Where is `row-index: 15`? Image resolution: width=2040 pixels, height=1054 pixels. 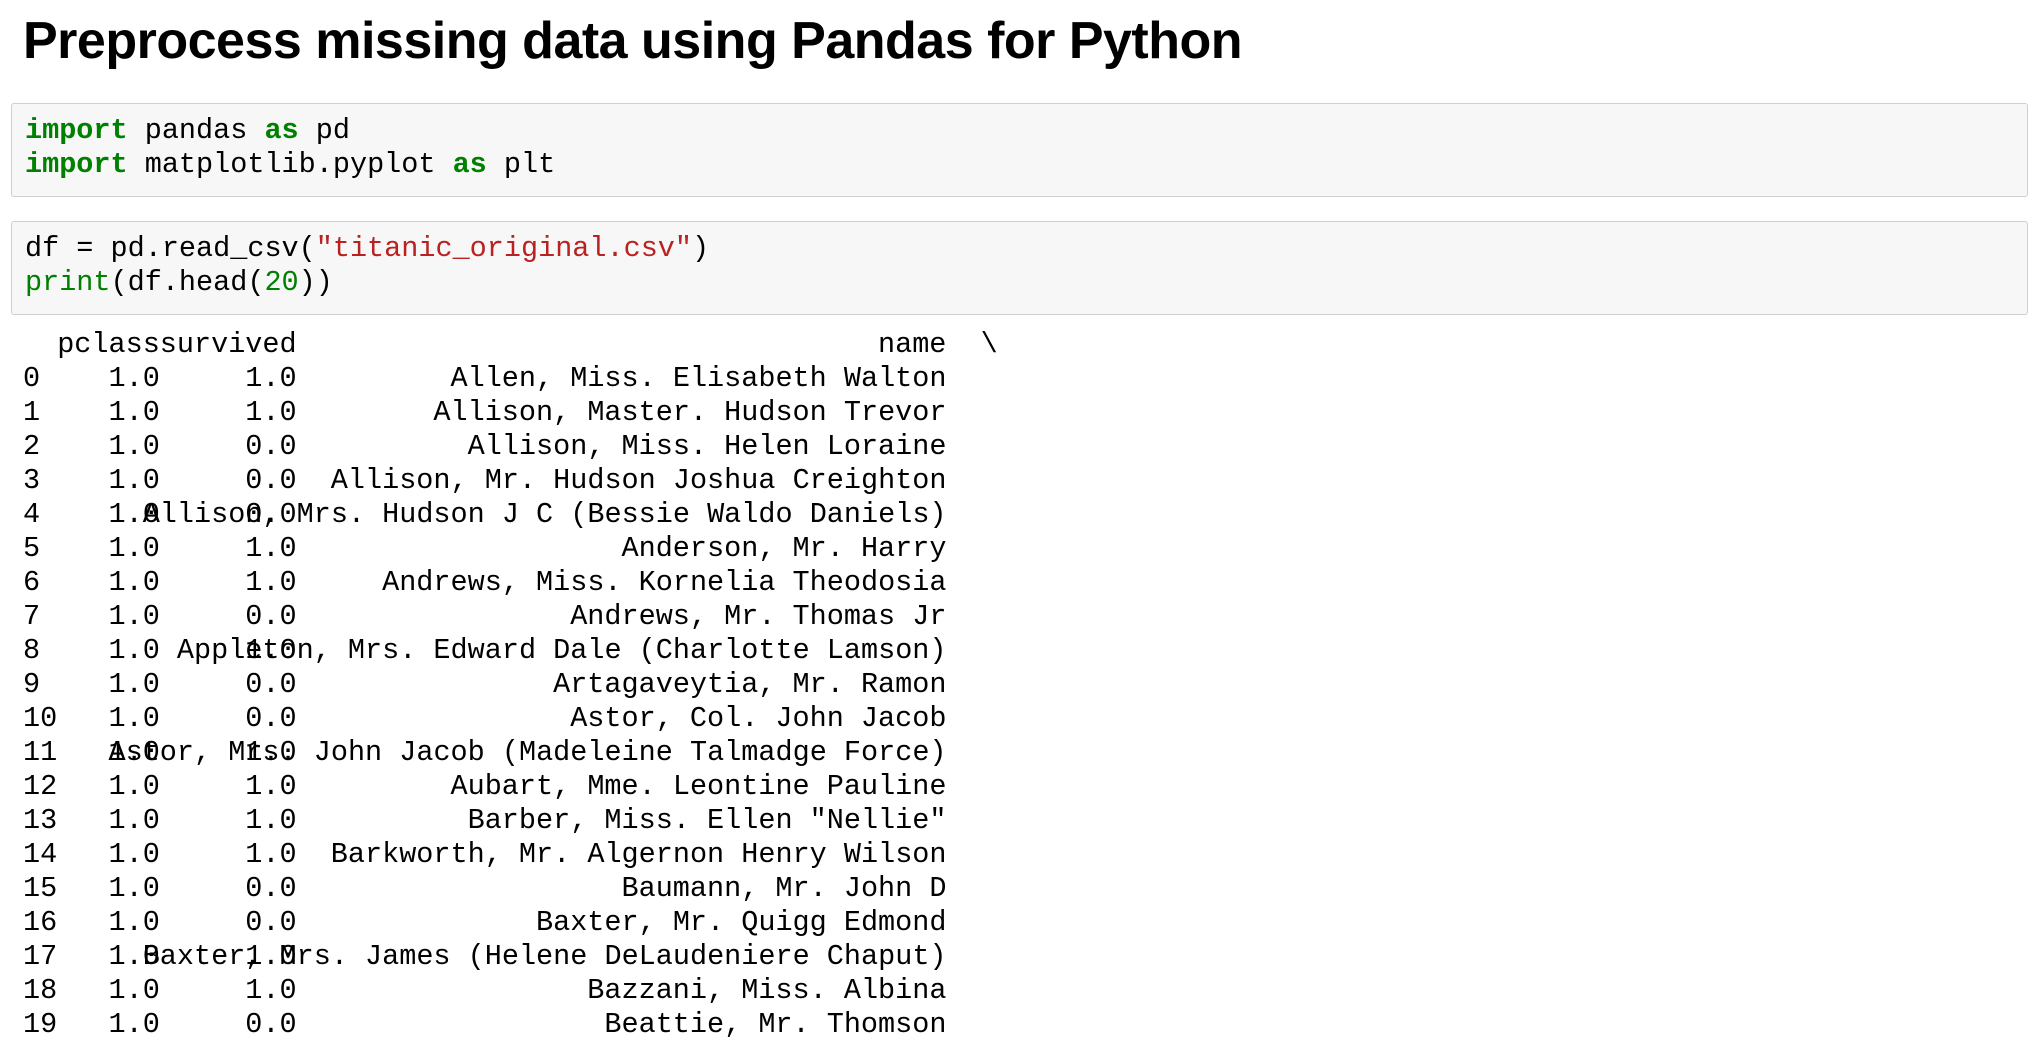
row-index: 15 is located at coordinates (40, 888).